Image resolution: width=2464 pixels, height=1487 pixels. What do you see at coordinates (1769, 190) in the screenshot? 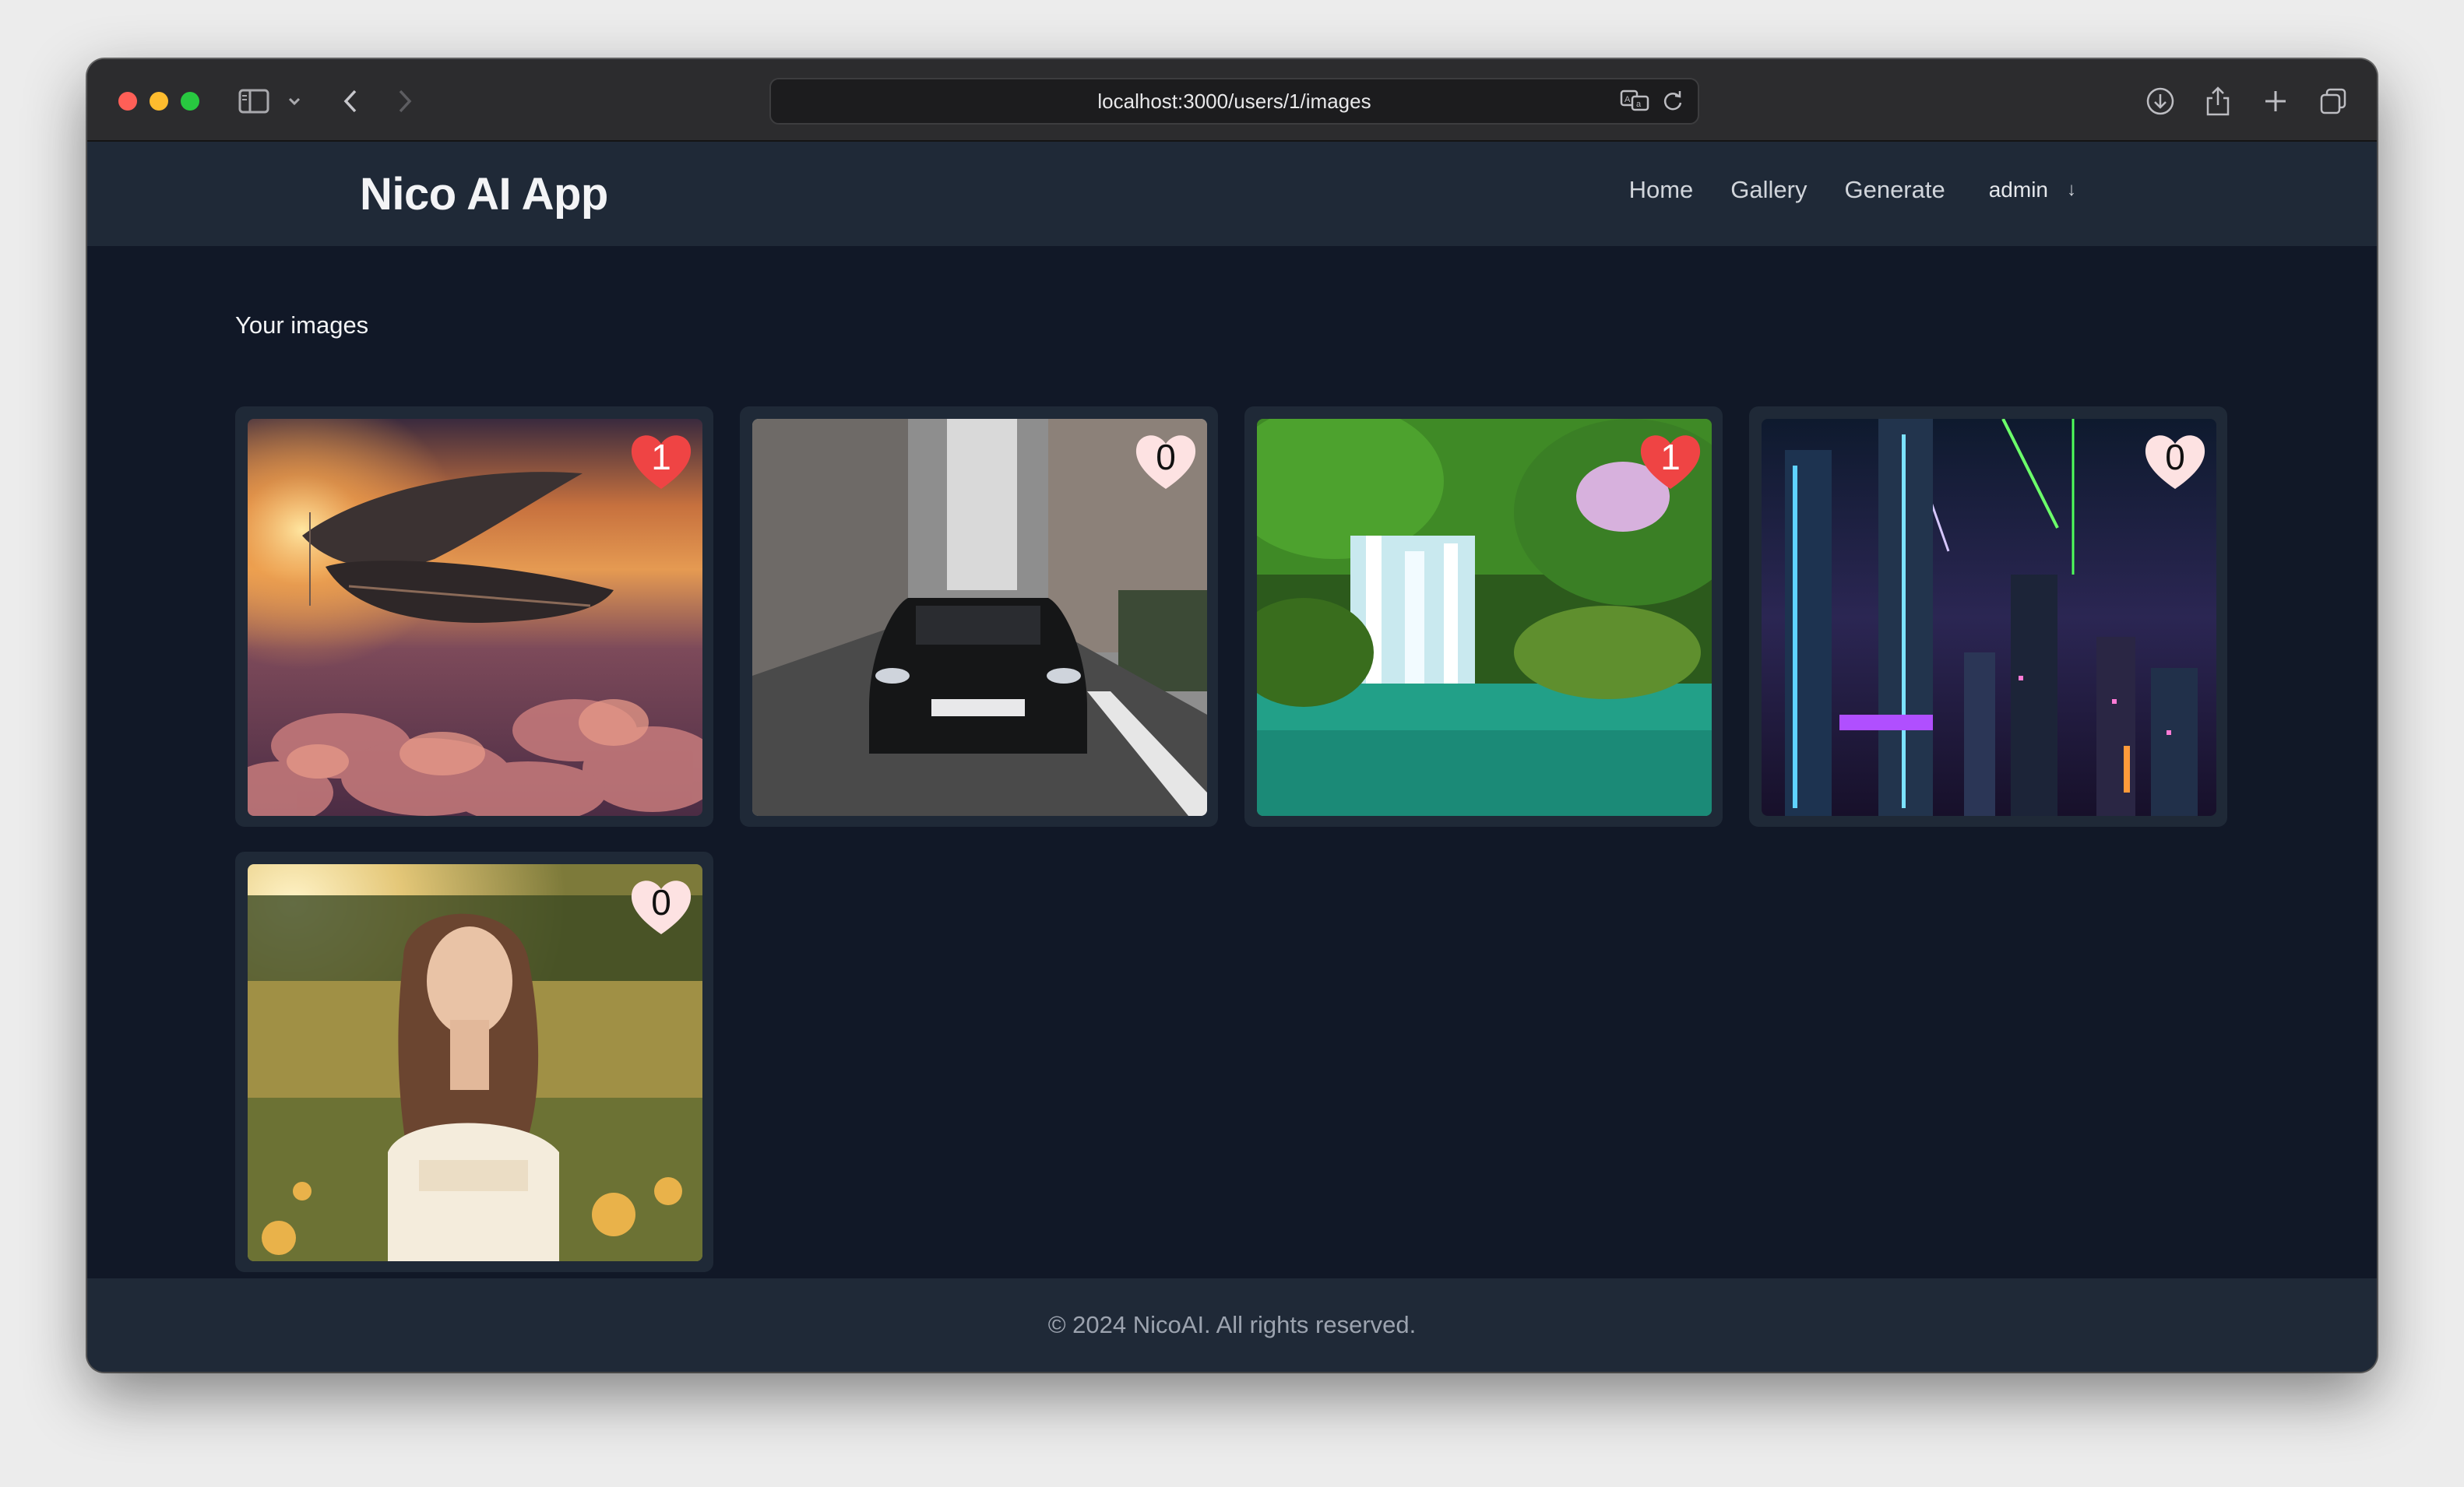
I see `nav-gallery-link: Gallery` at bounding box center [1769, 190].